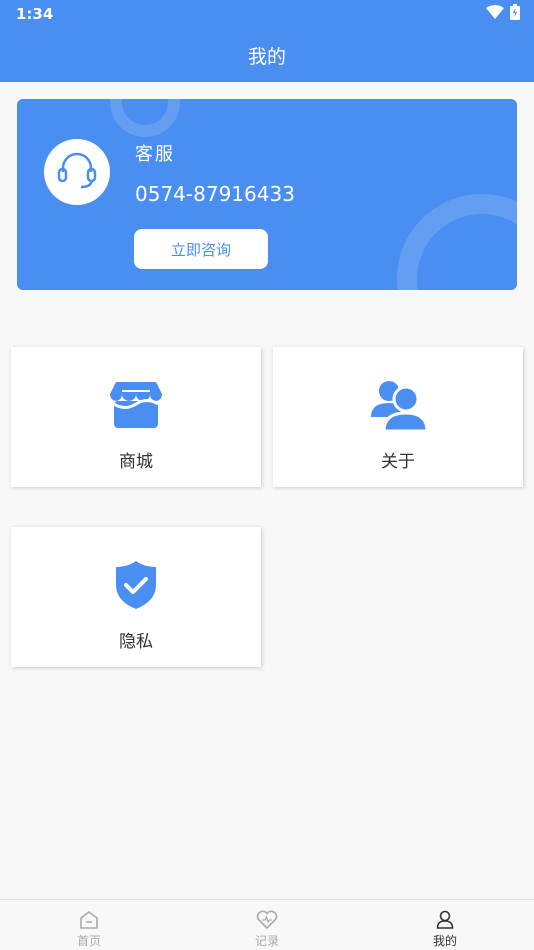  What do you see at coordinates (89, 920) in the screenshot?
I see `home-icon` at bounding box center [89, 920].